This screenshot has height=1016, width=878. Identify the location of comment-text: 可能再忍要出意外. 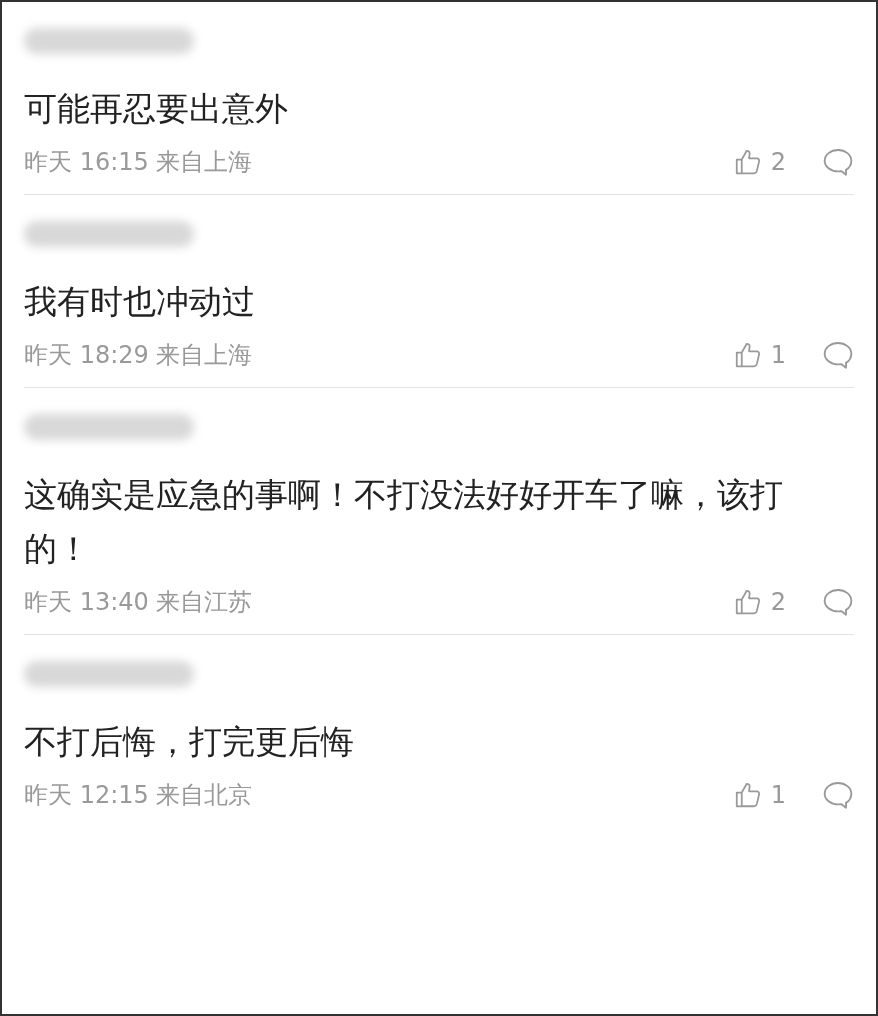
(156, 109).